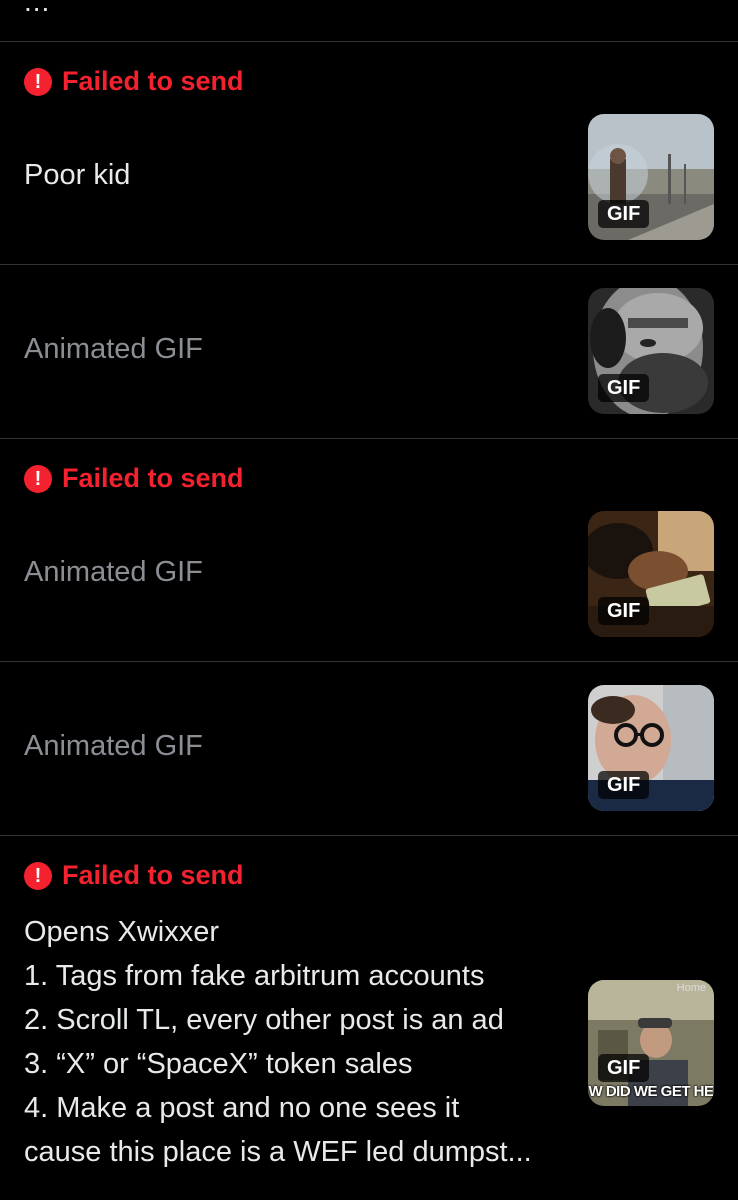 The width and height of the screenshot is (738, 1200). I want to click on gif-thumbnail: Home GIF W DID WE GET HE, so click(651, 1043).